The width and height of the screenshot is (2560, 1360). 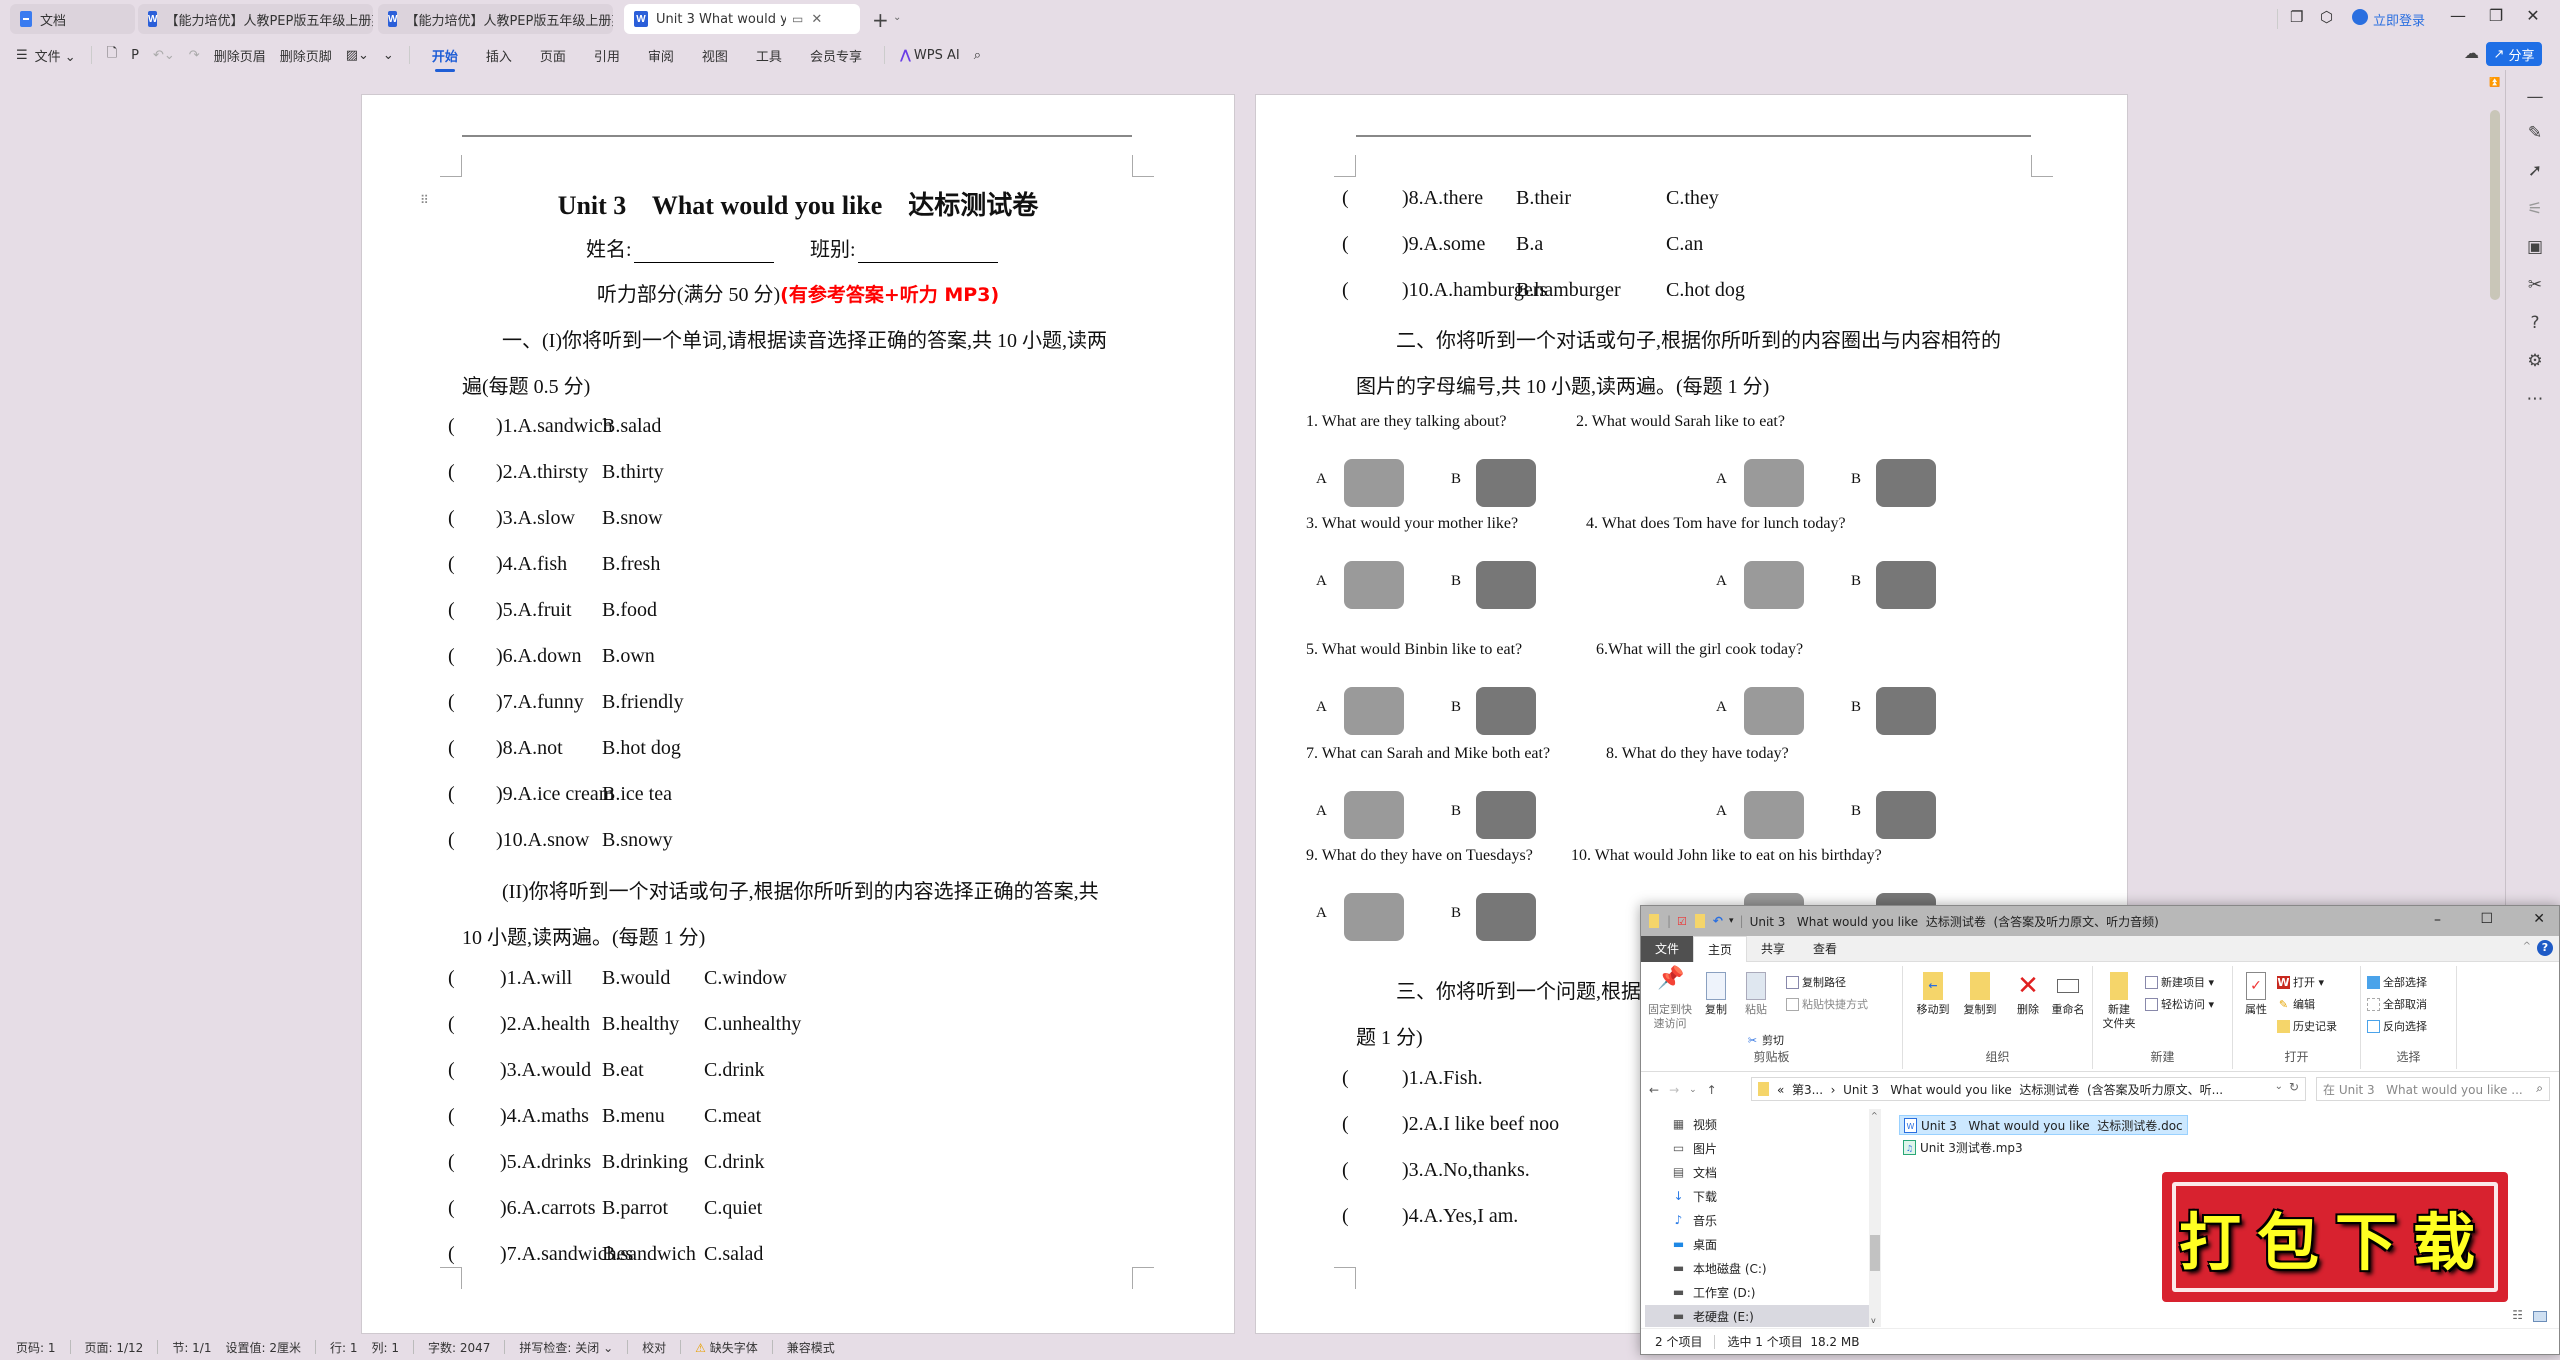 I want to click on share-button: ↗ 分享, so click(x=2514, y=54).